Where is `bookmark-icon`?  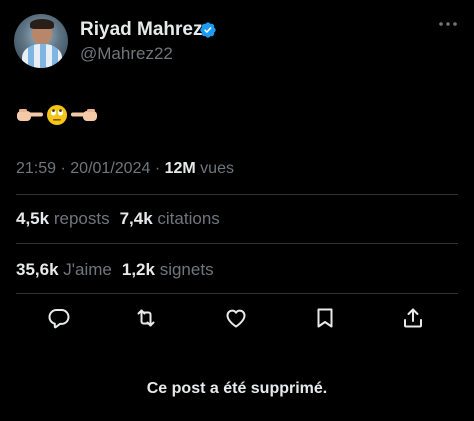 bookmark-icon is located at coordinates (325, 318).